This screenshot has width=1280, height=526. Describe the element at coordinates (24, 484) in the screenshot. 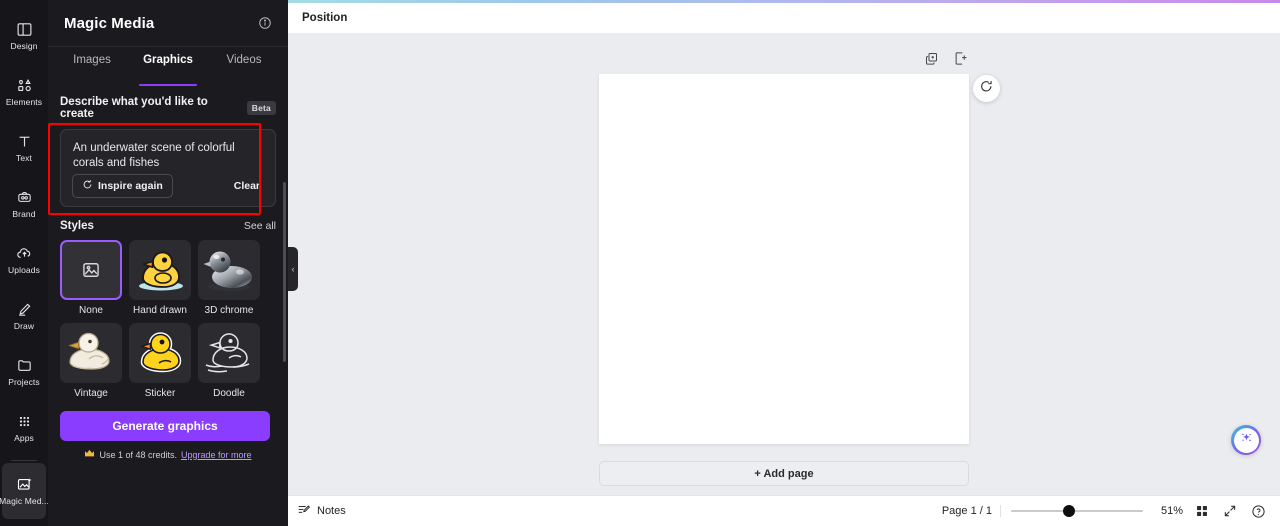

I see `magic-media-icon` at that location.